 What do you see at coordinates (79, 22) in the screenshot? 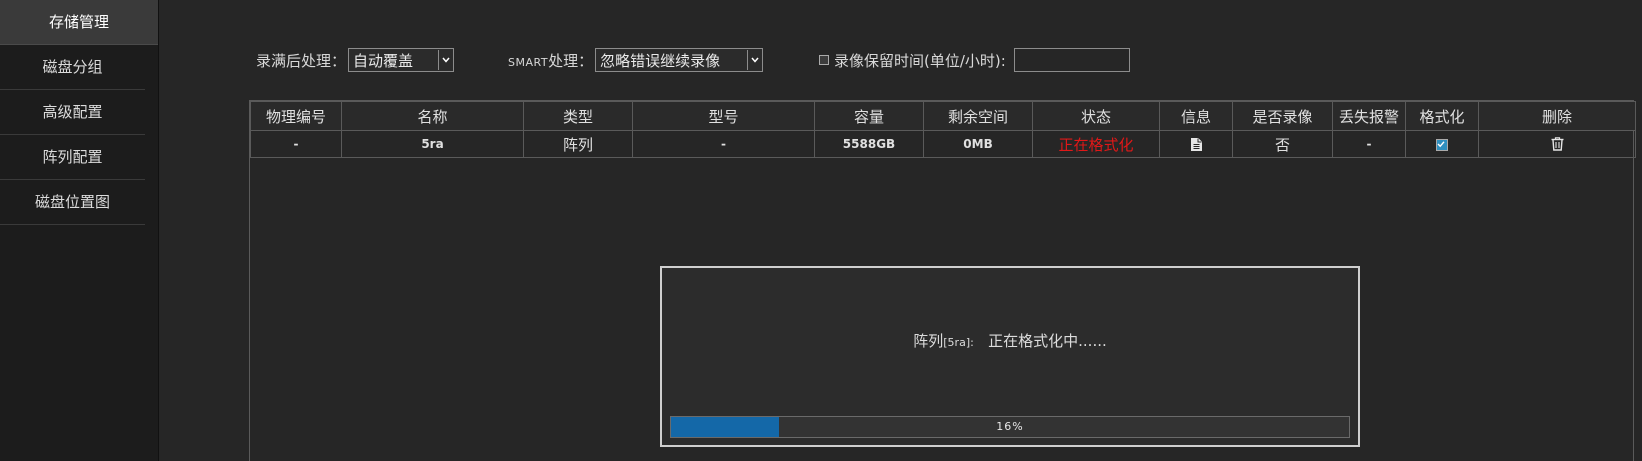
I see `sidebar-item-storage-management: 存储管理` at bounding box center [79, 22].